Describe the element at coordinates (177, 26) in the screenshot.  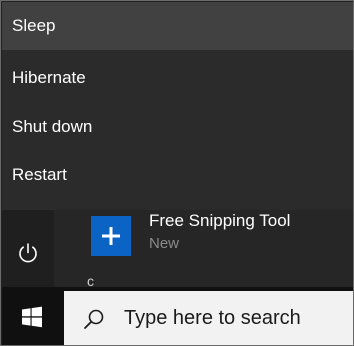
I see `menu-item-sleep: Sleep` at that location.